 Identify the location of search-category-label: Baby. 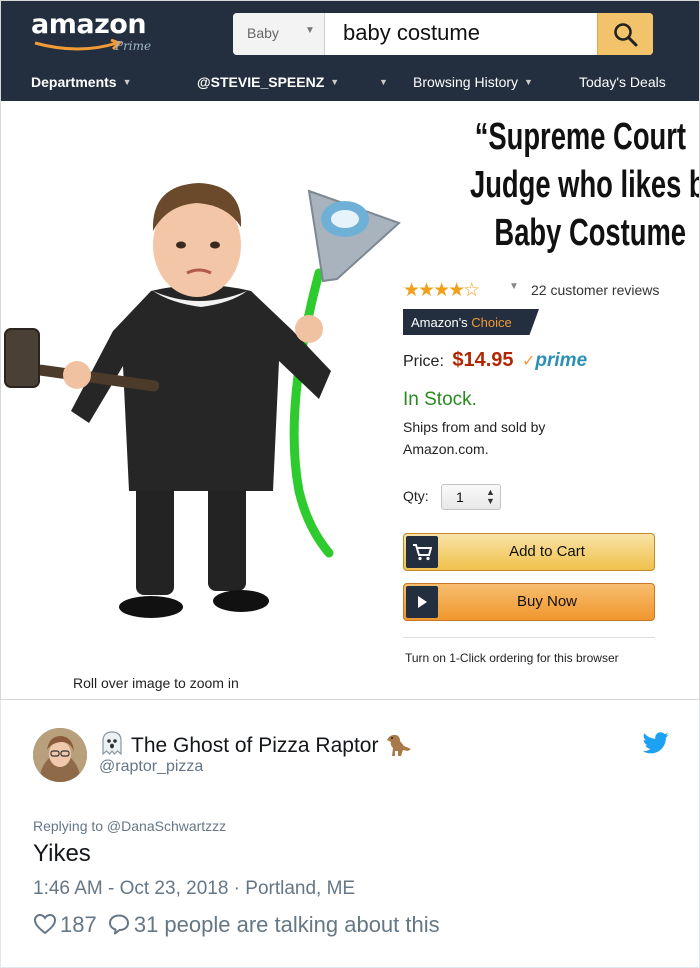
(263, 33).